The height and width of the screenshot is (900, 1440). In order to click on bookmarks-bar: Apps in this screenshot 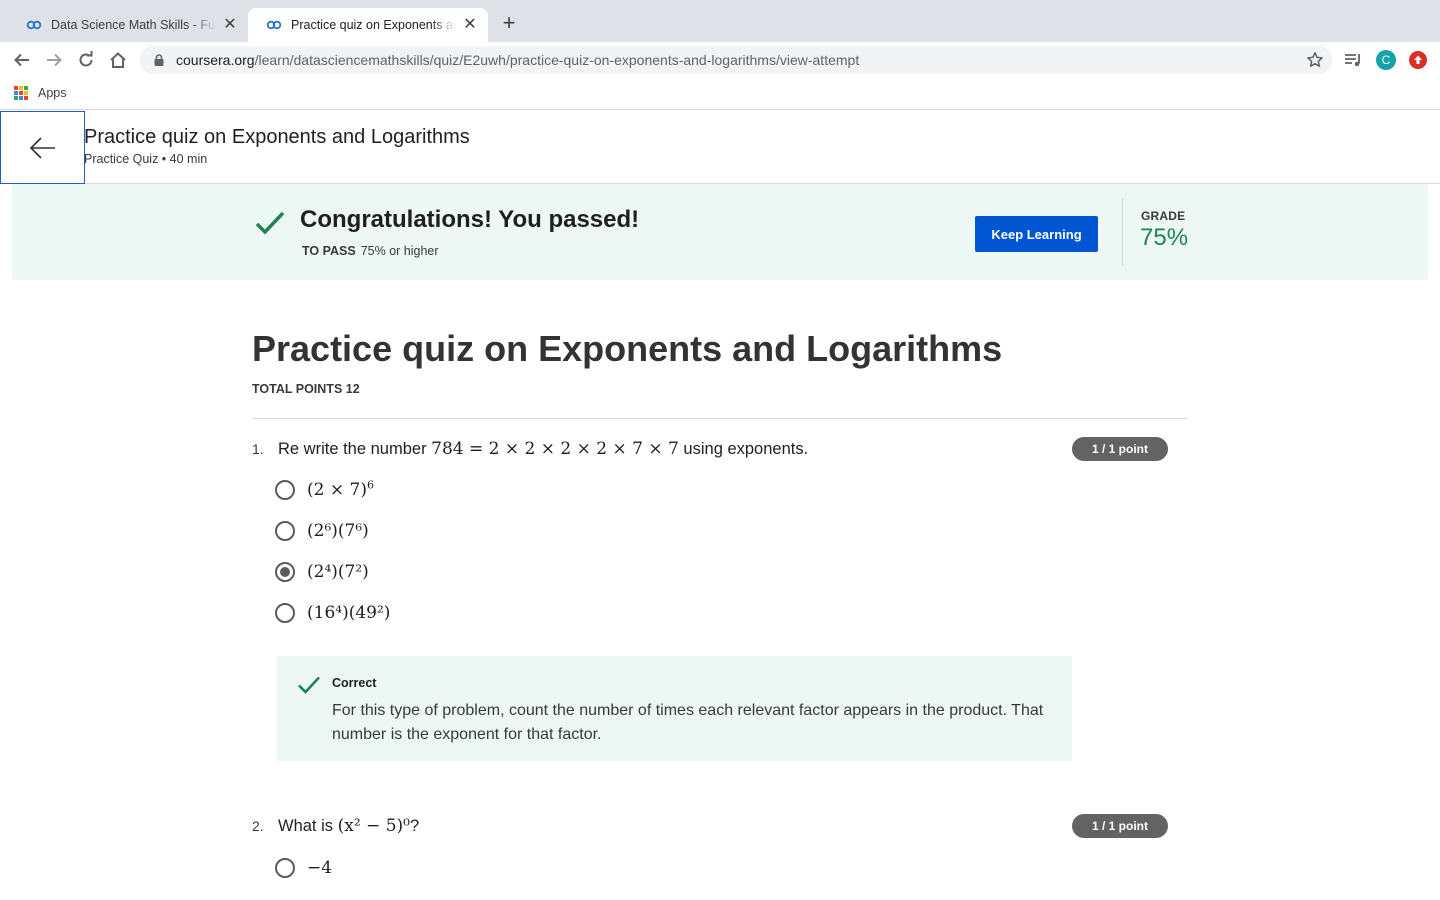, I will do `click(720, 94)`.